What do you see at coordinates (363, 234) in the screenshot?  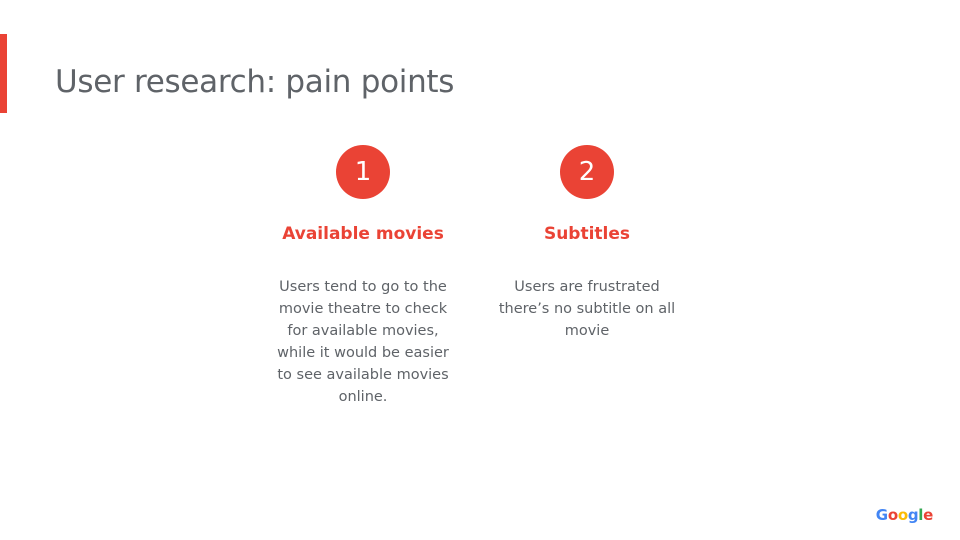 I see `pain-point-title-1: Available movies` at bounding box center [363, 234].